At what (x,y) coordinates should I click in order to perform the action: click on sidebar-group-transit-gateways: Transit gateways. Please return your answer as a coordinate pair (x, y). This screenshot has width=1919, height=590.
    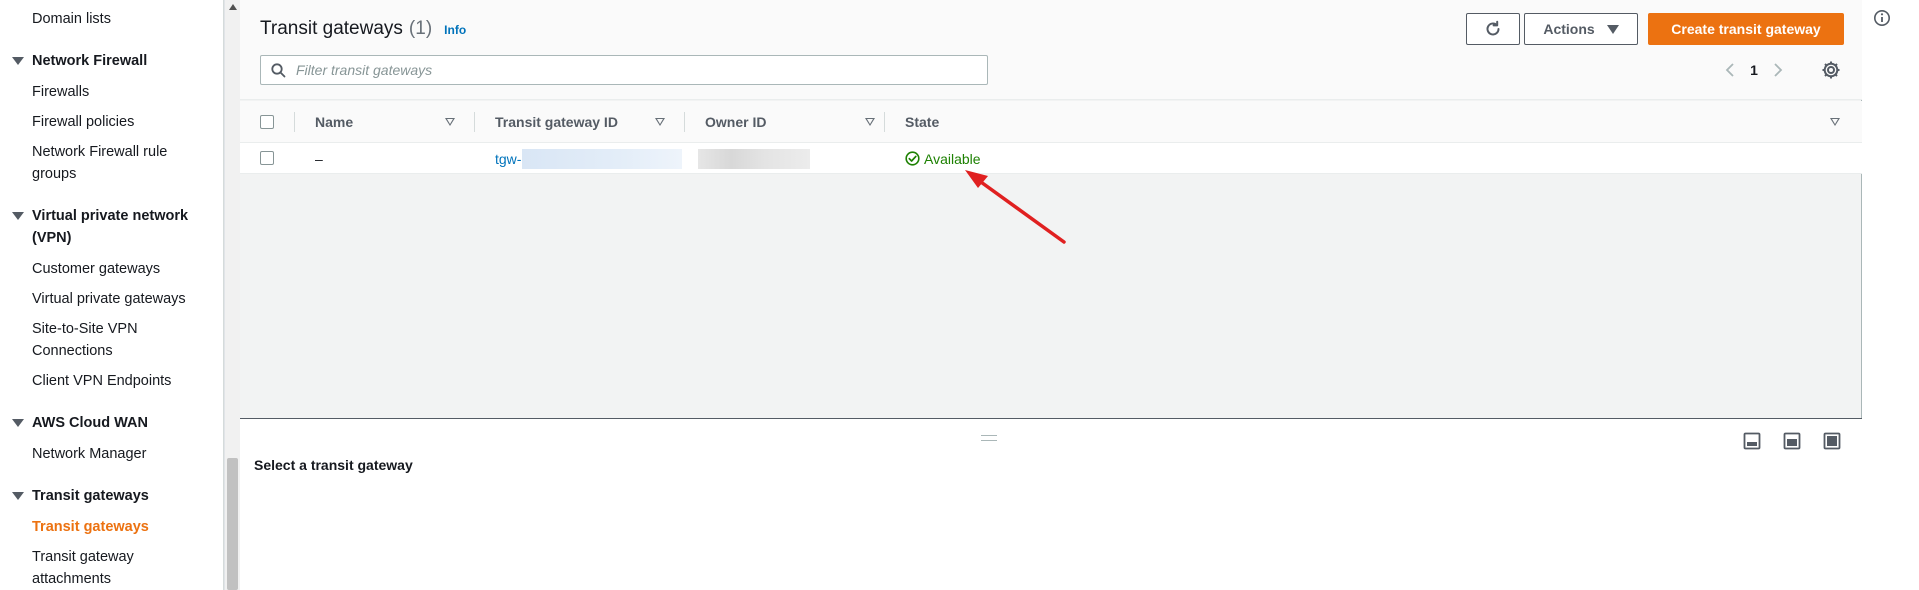
    Looking at the image, I should click on (112, 496).